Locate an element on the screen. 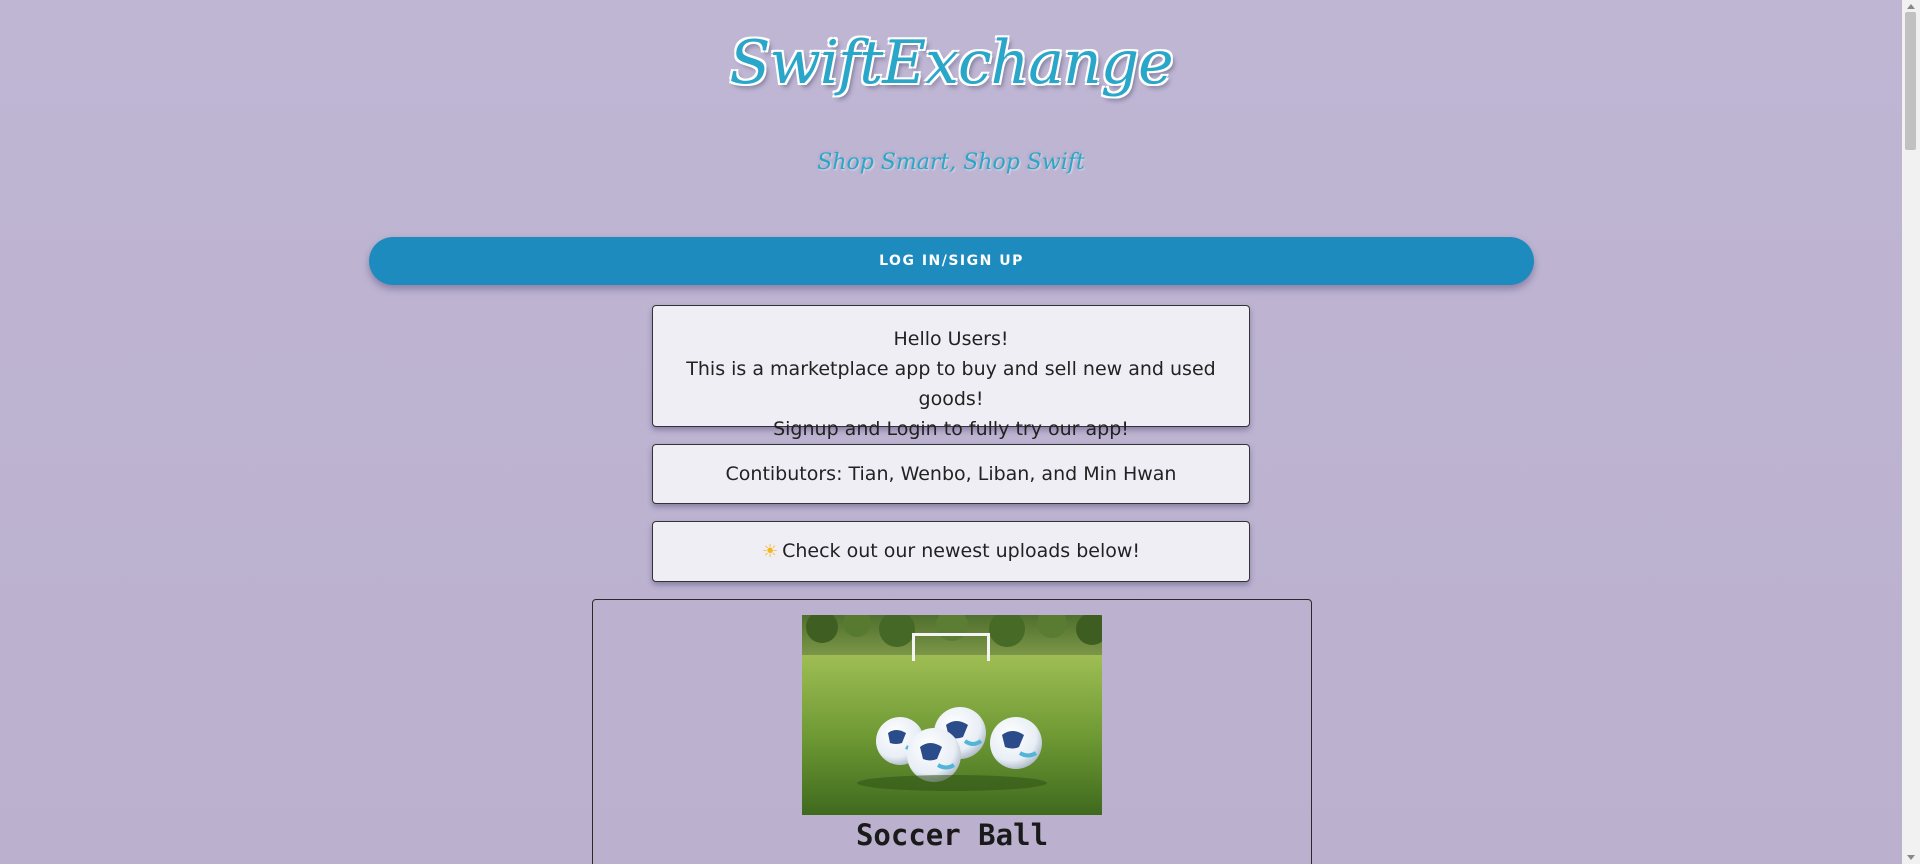  intro-call-to-action: Signup and Login to fully try our app! is located at coordinates (951, 429).